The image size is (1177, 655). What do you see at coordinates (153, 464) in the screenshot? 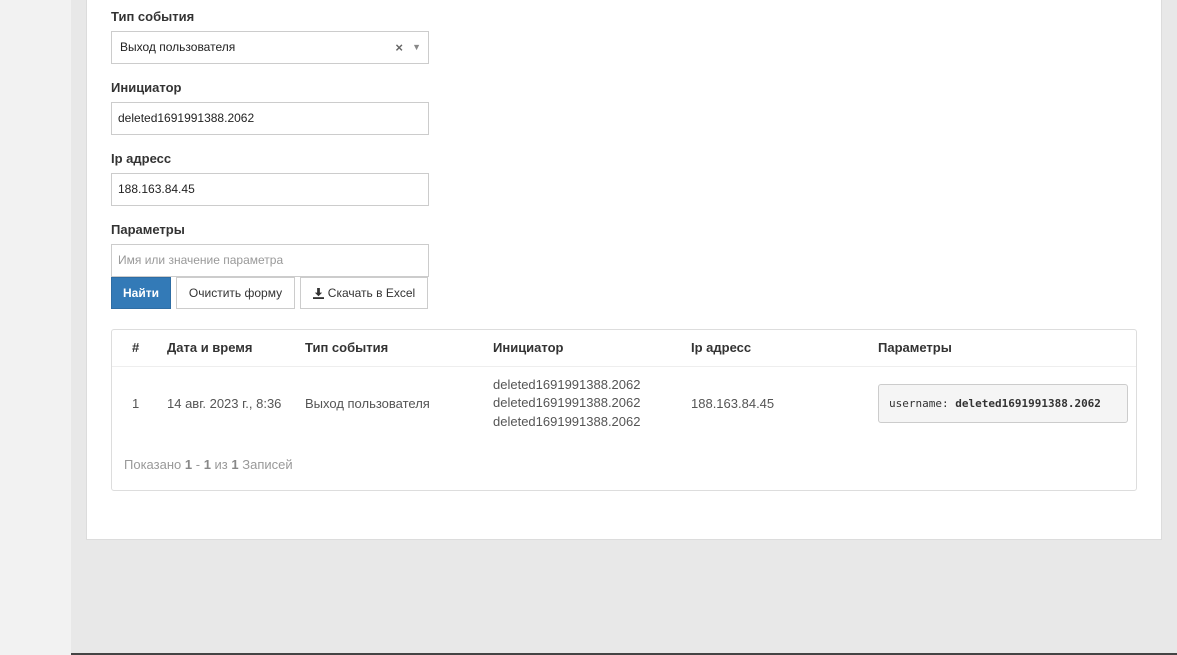
I see `summary-prefix: Показано` at bounding box center [153, 464].